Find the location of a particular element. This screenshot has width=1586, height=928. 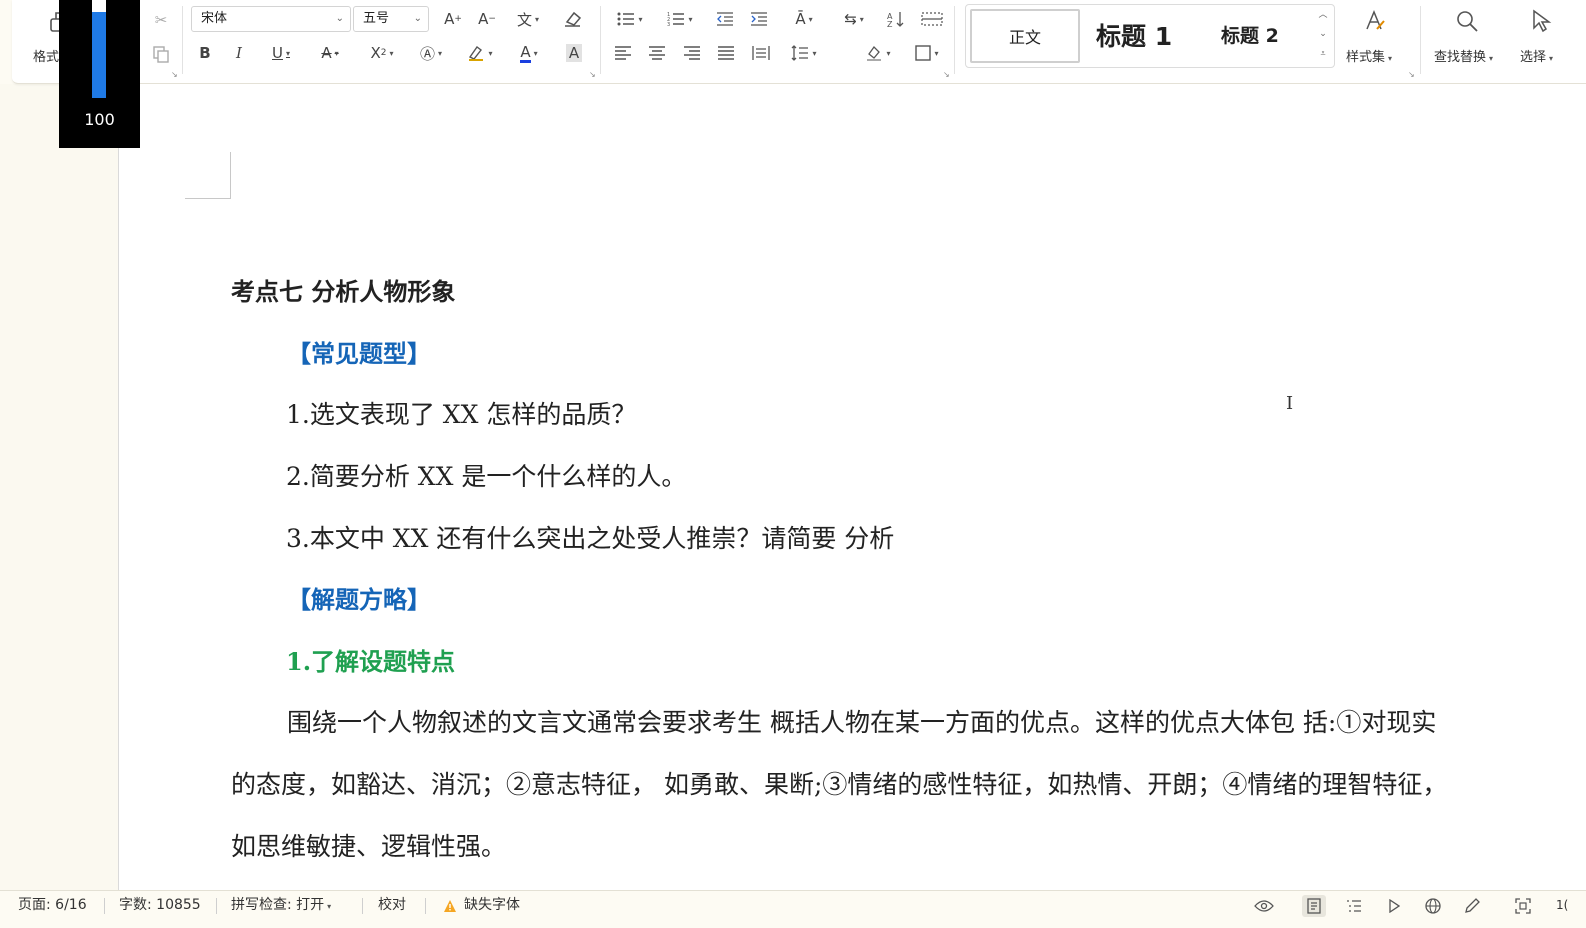

sub-heading: 1.了解设题特点 is located at coordinates (371, 661).